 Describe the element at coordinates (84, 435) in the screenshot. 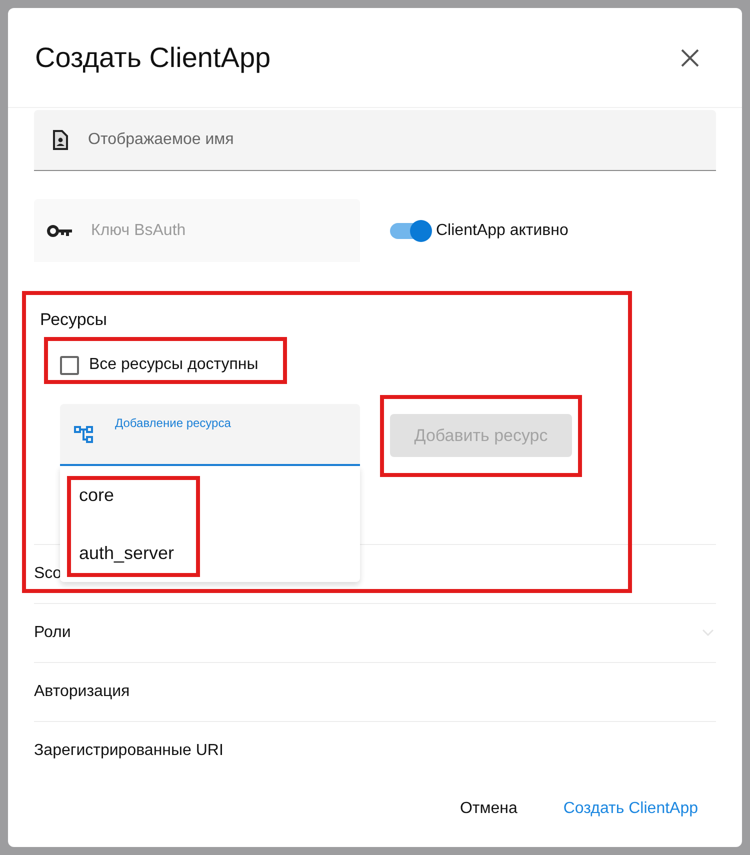

I see `hierarchy-icon` at that location.